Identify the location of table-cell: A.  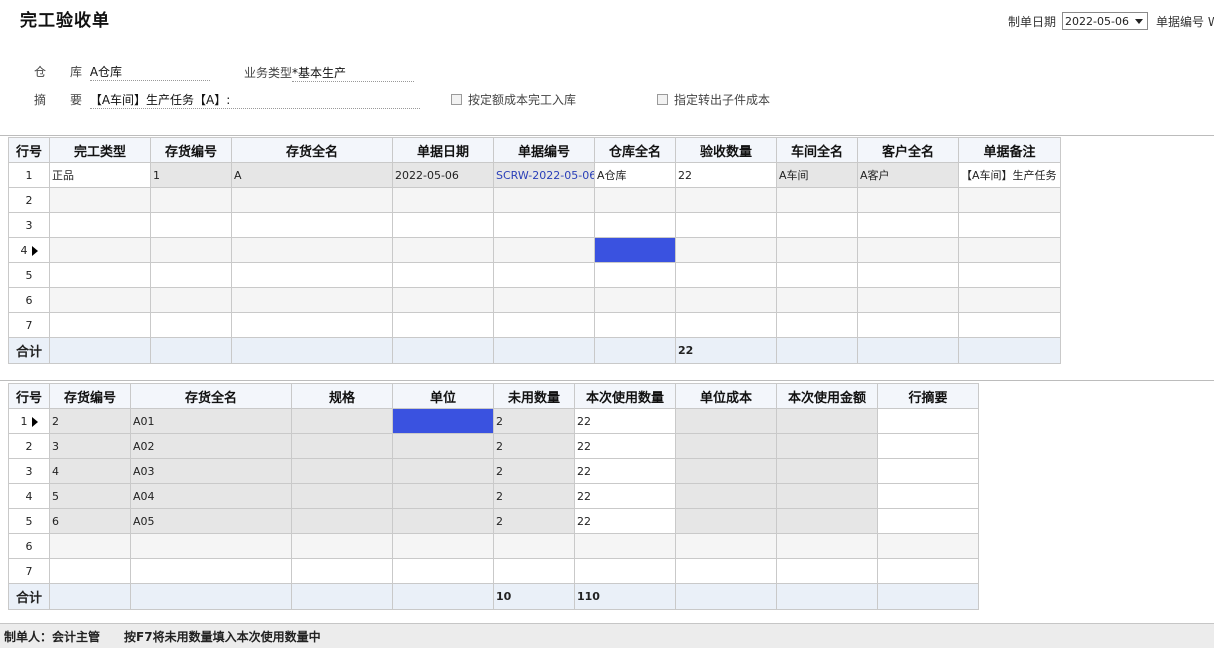
(312, 175).